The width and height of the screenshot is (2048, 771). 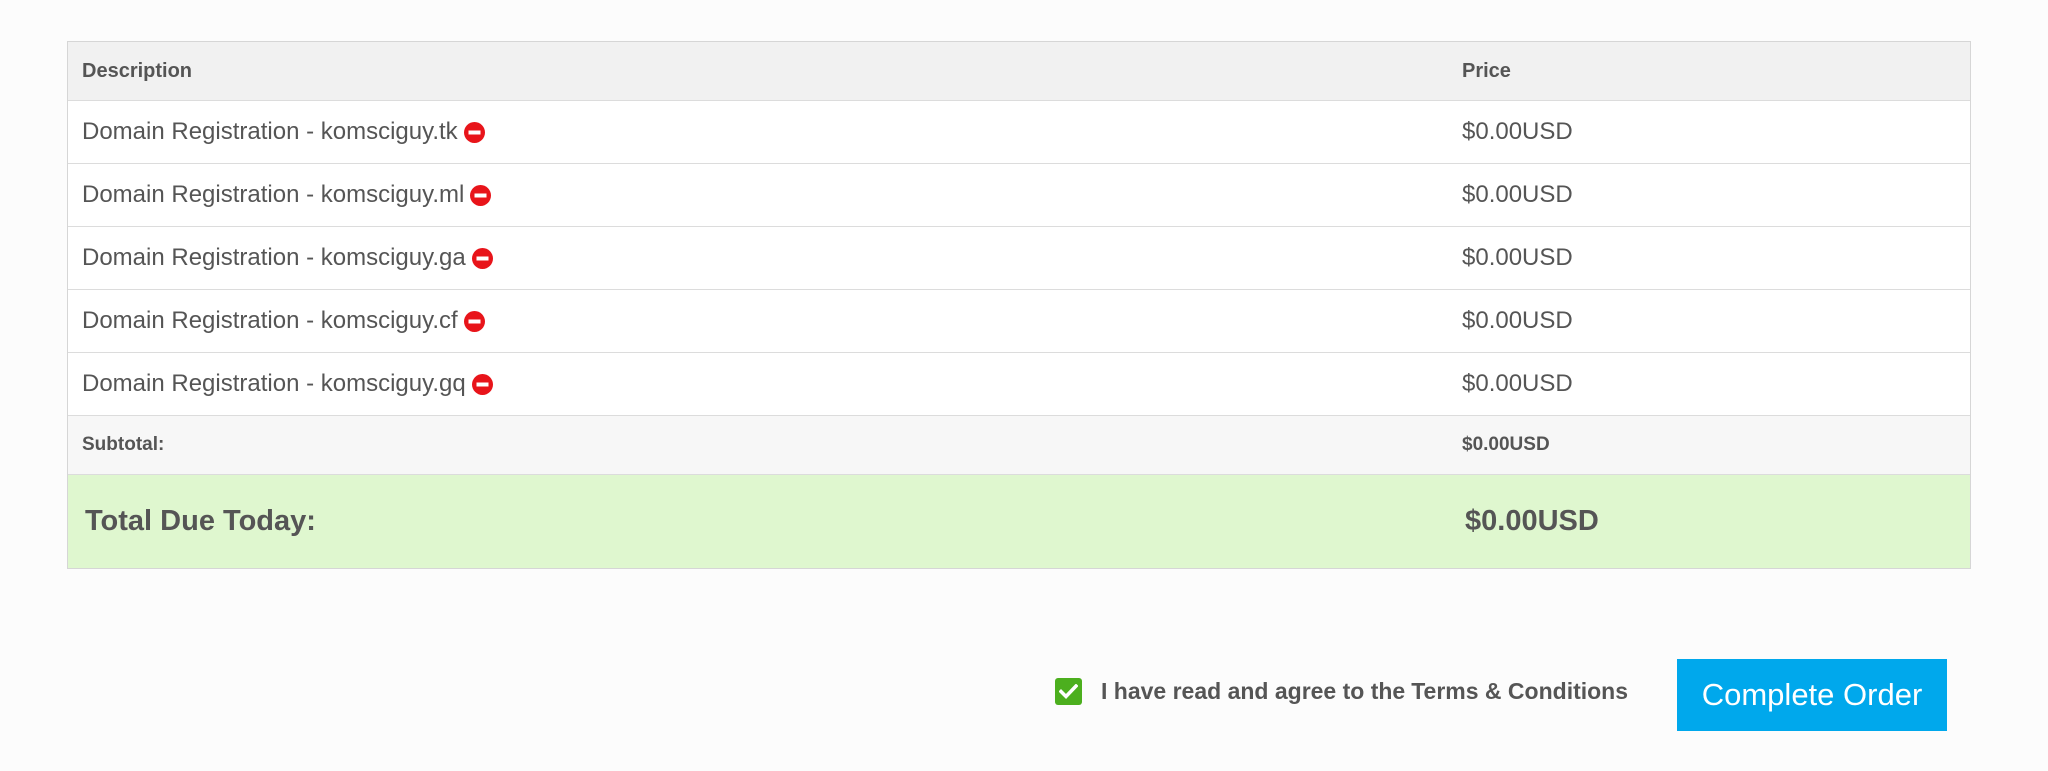 I want to click on item-description: Domain Registration - komsciguy.ga, so click(x=274, y=257).